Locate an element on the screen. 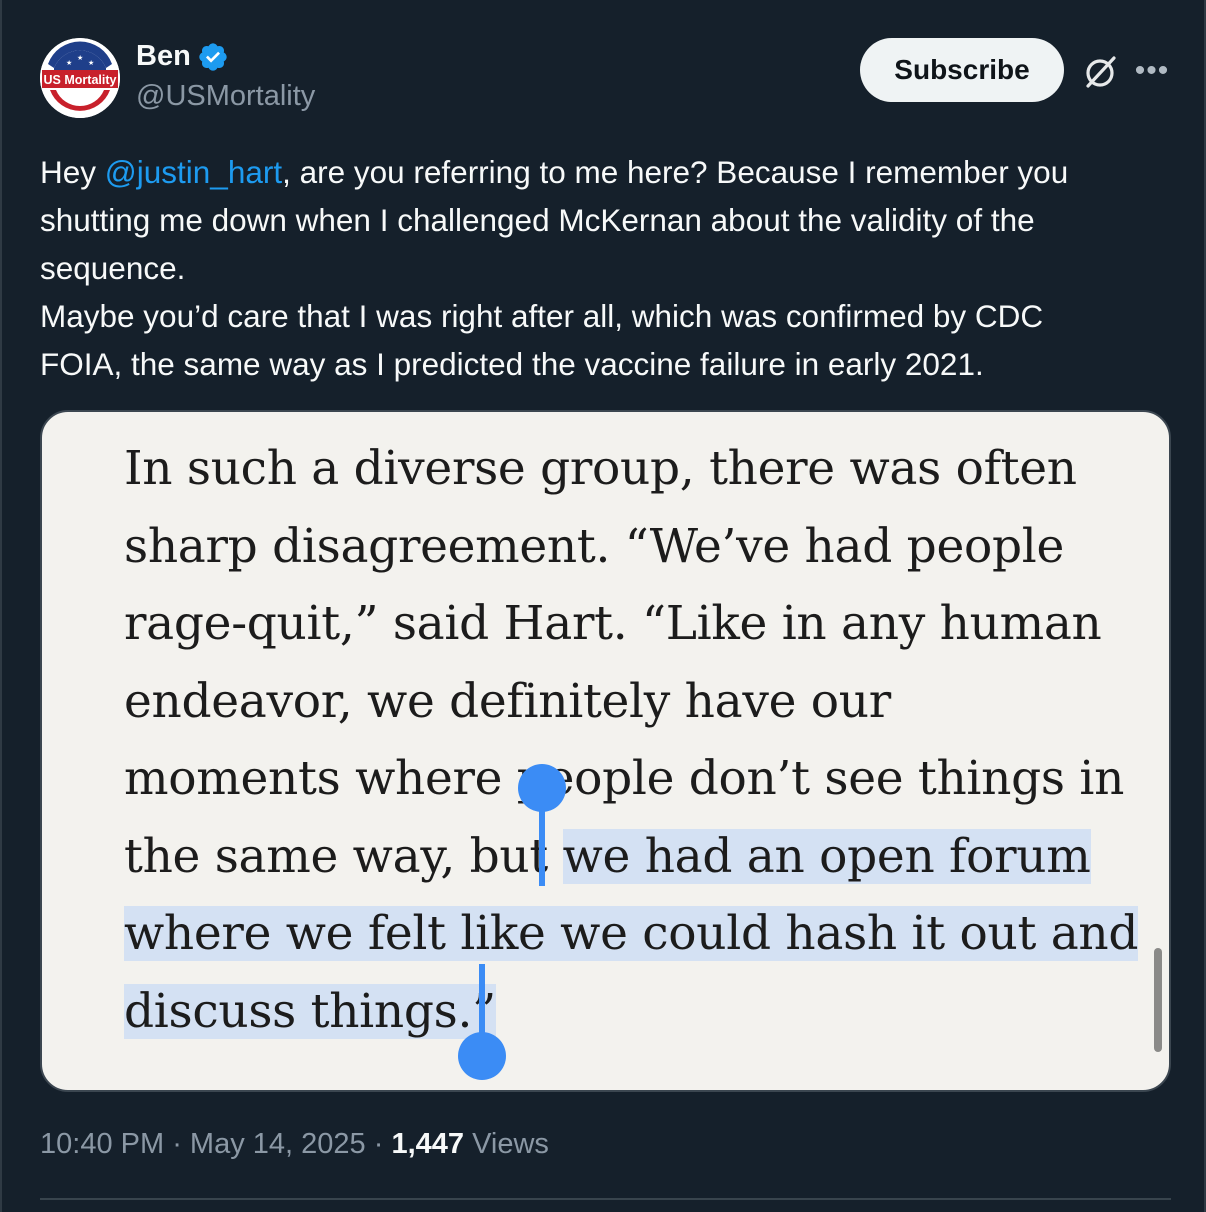 This screenshot has width=1206, height=1212. article-line: moments where people don’t see things in is located at coordinates (624, 778).